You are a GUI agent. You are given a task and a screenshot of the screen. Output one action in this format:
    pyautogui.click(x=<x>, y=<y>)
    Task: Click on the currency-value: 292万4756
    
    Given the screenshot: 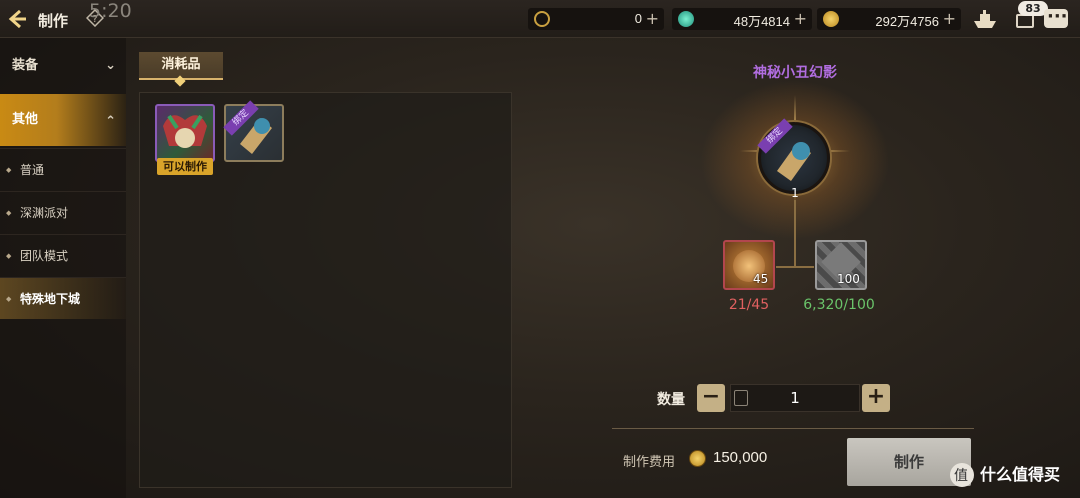 What is the action you would take?
    pyautogui.click(x=907, y=21)
    